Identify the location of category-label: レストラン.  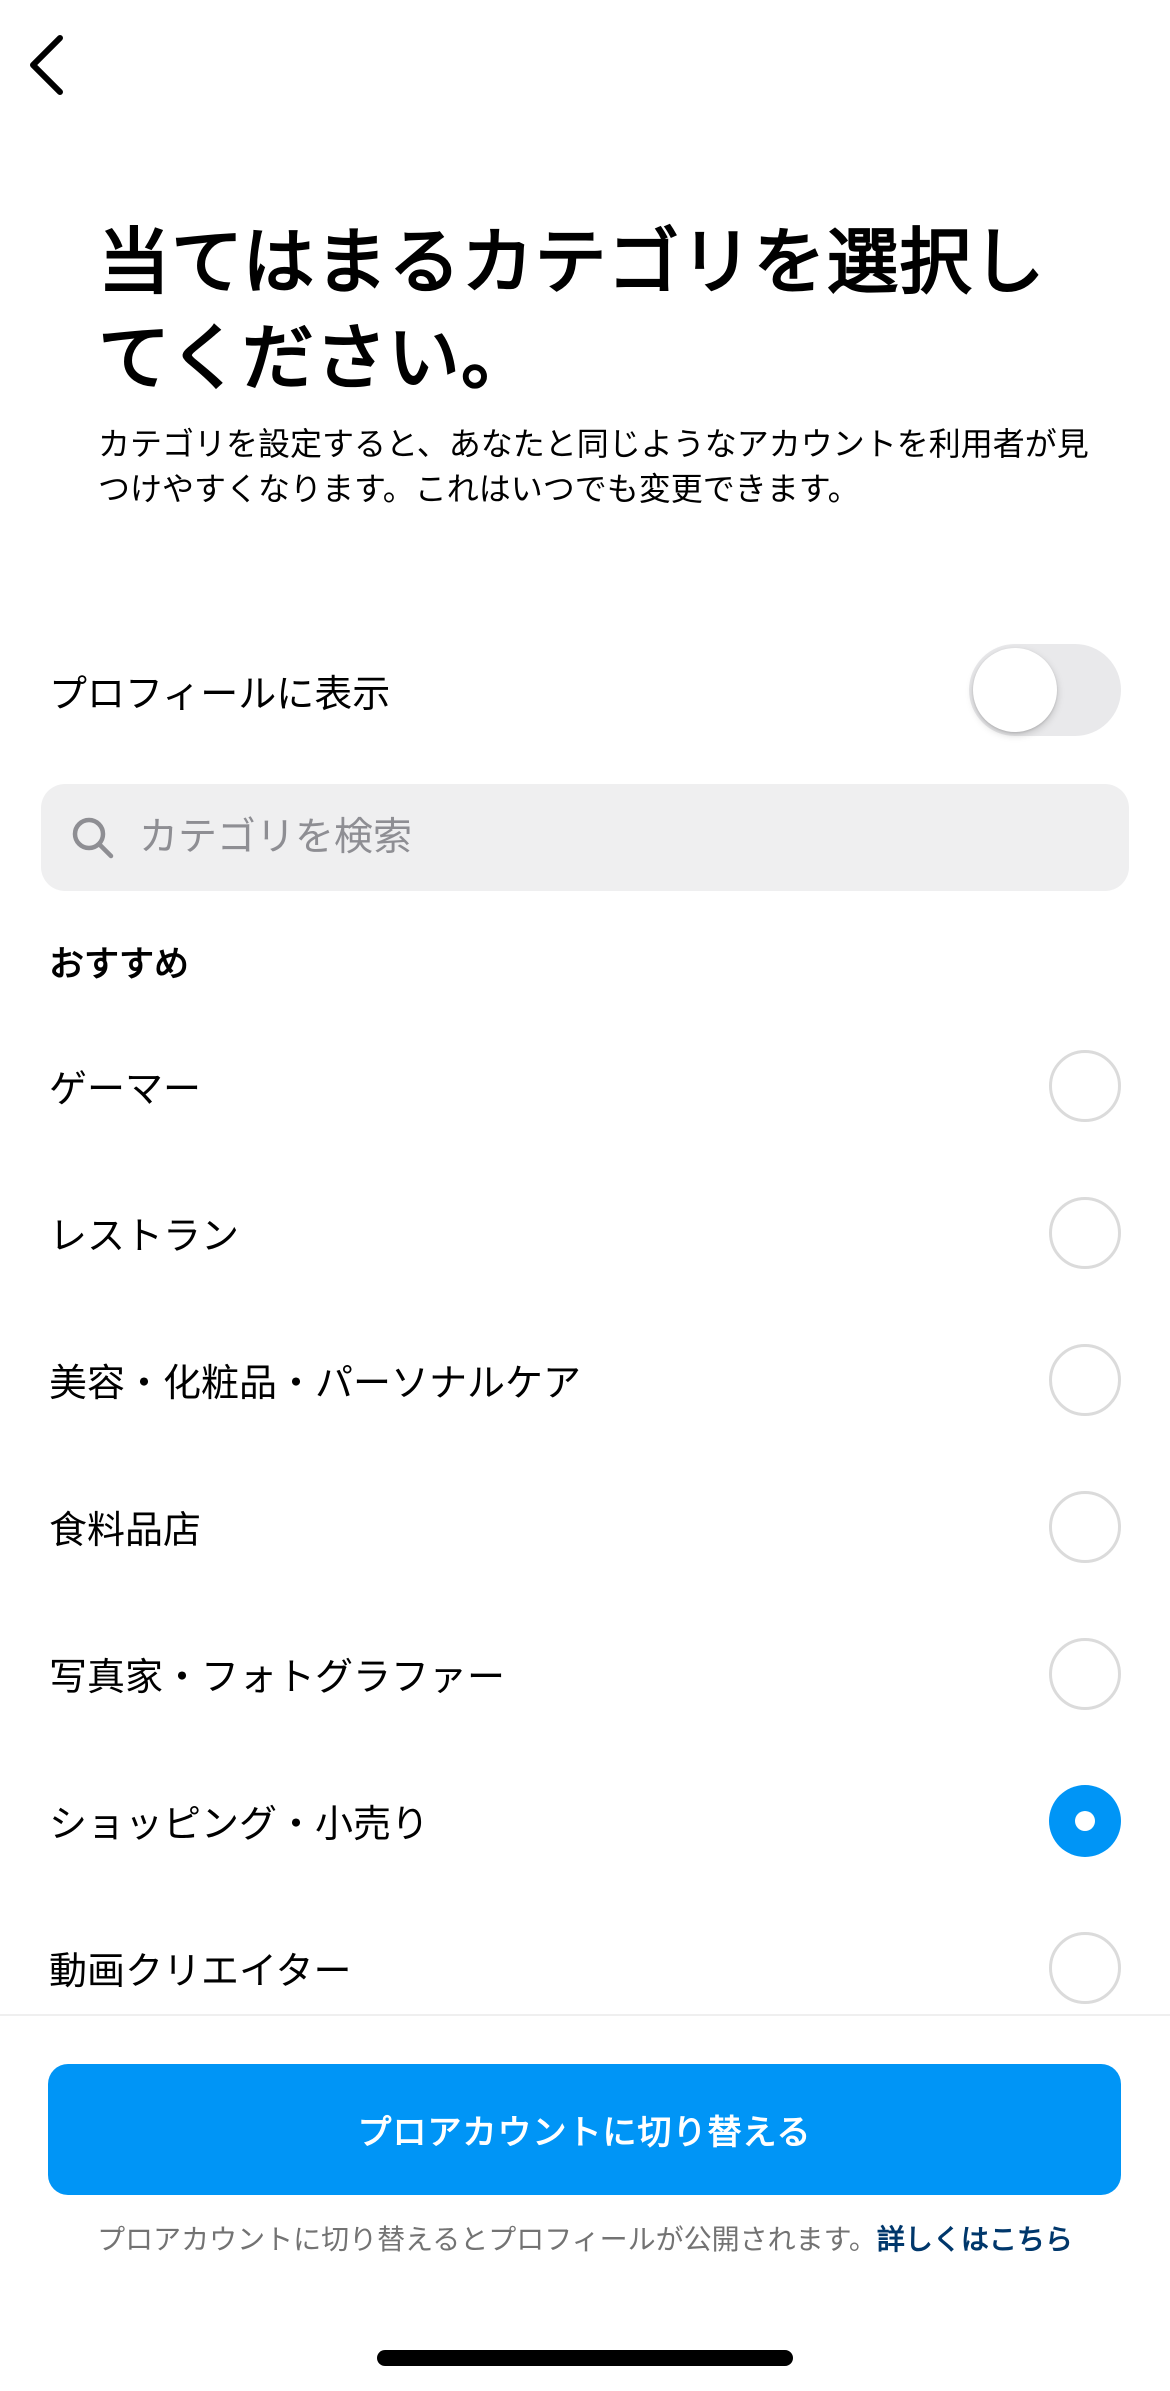
(144, 1236).